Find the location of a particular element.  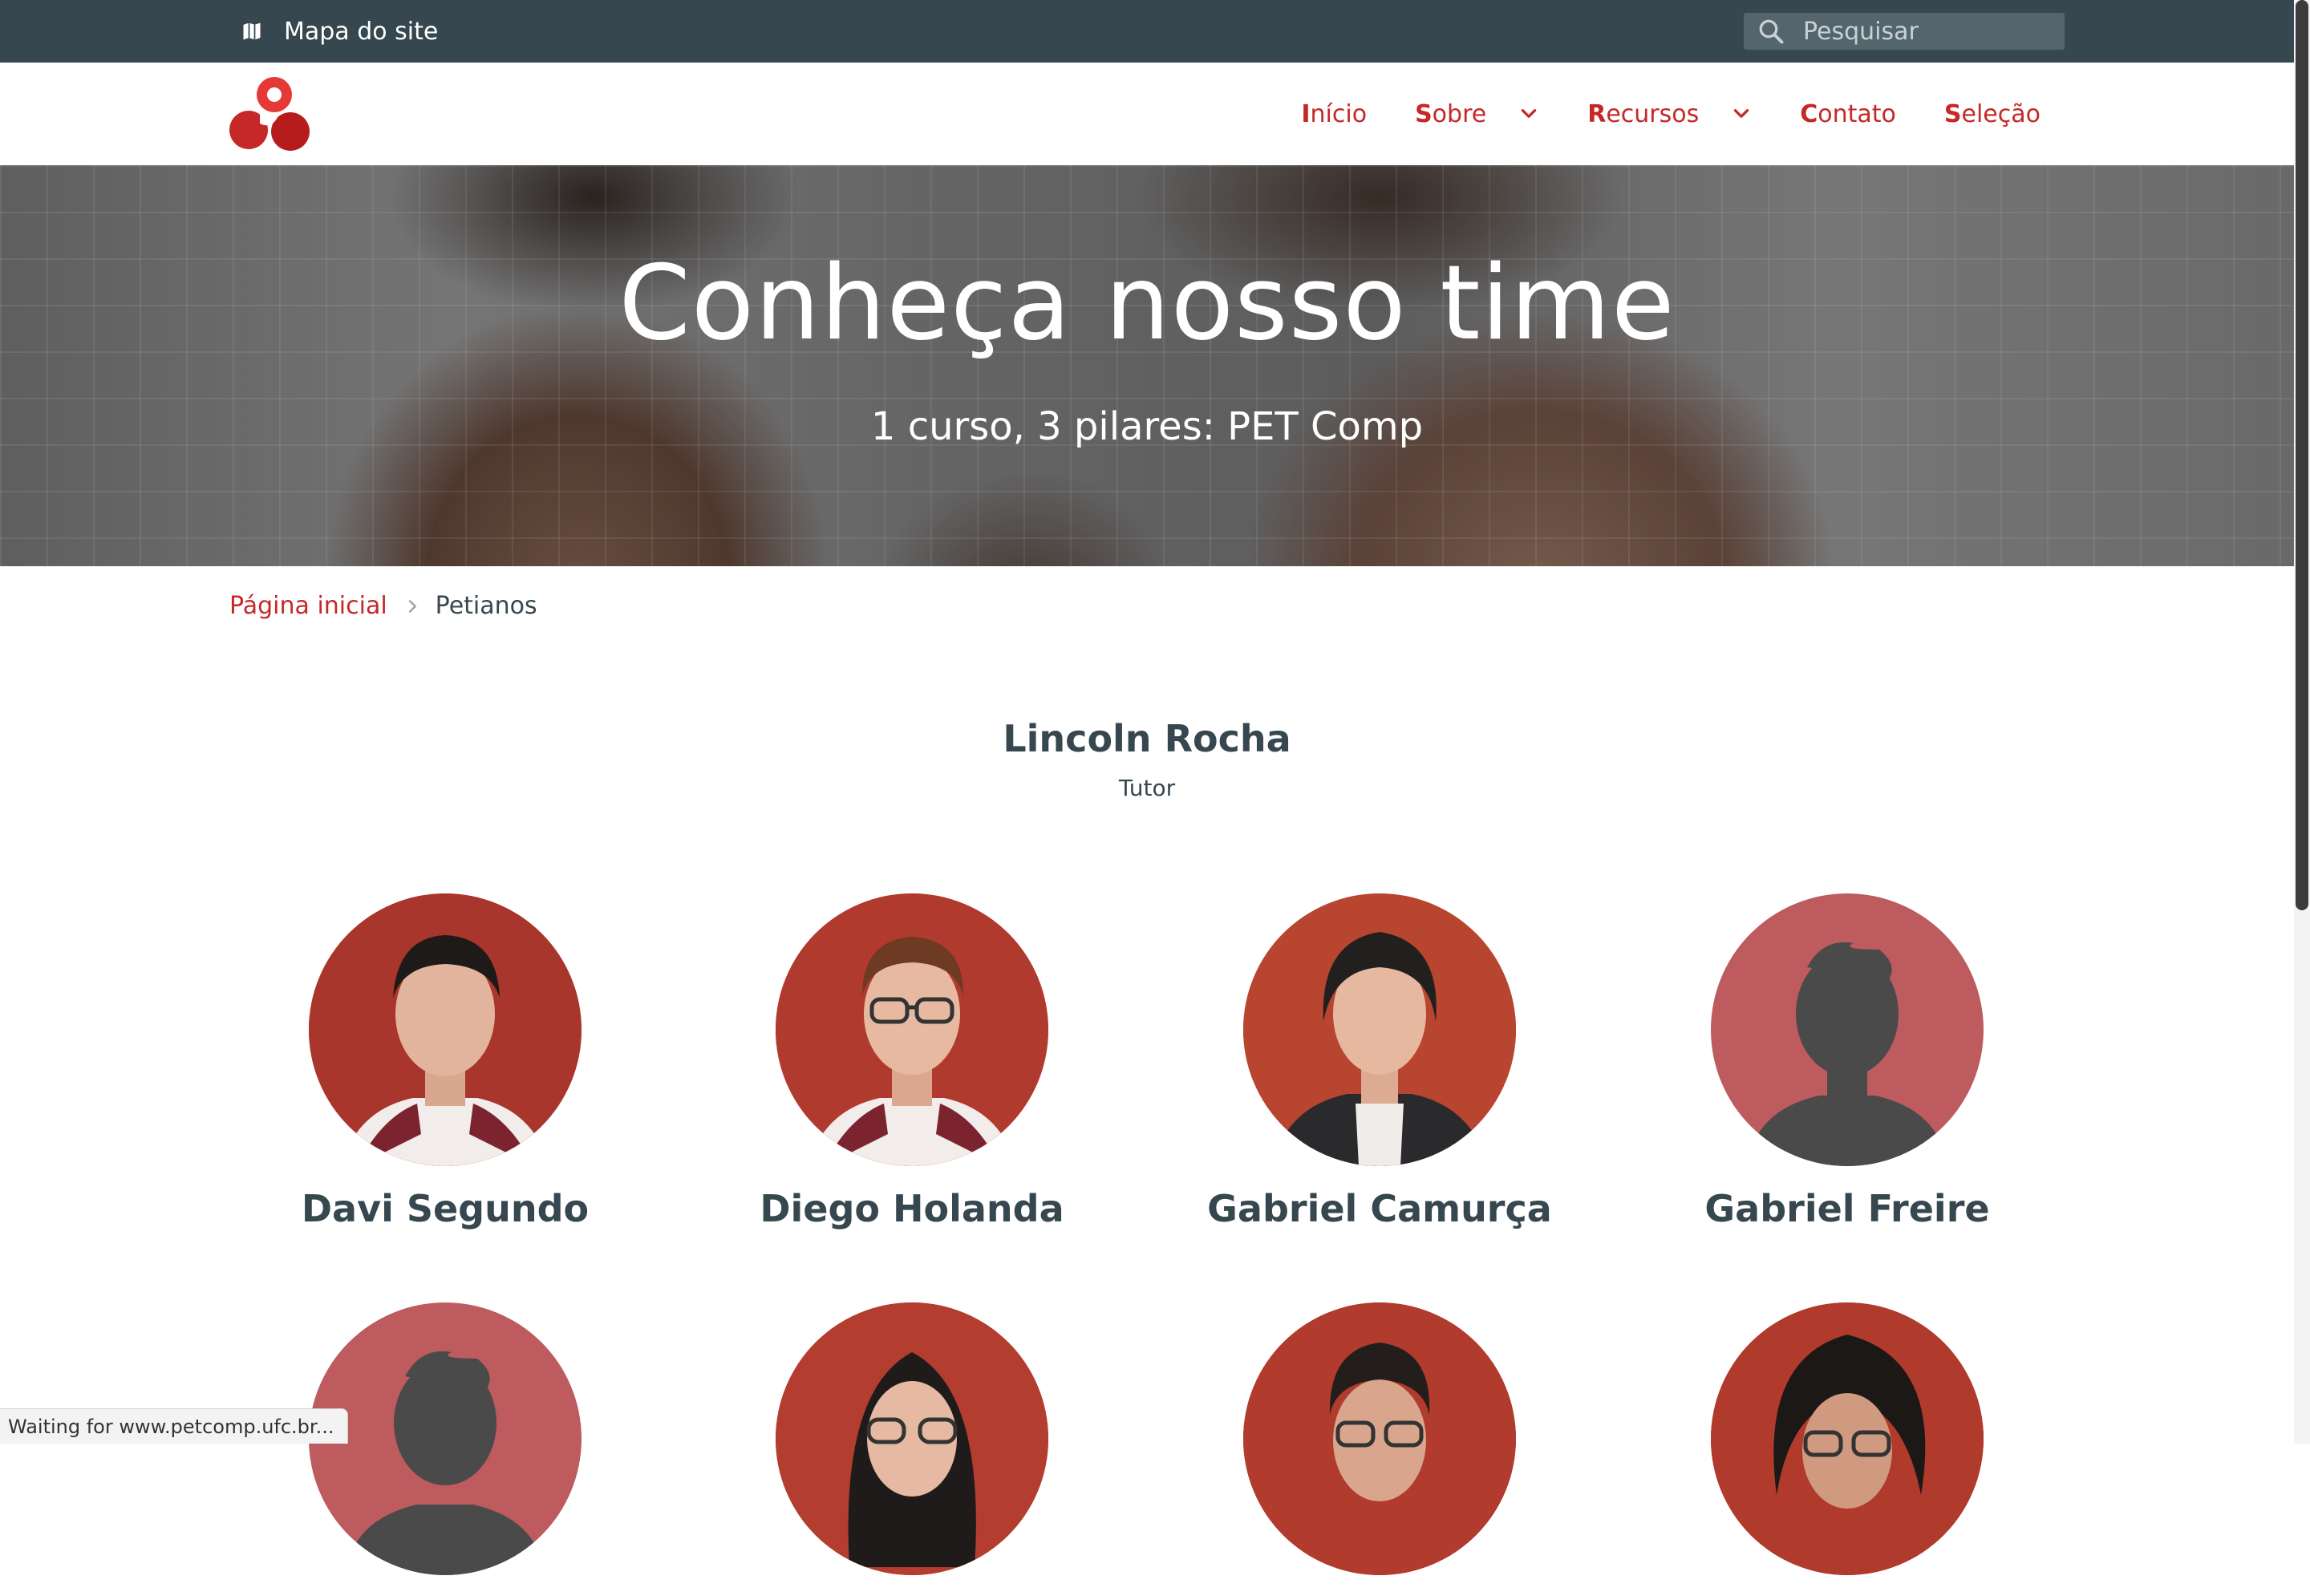

main-nav: Início Sobre Recursos Contato Seleção is located at coordinates (1647, 114).